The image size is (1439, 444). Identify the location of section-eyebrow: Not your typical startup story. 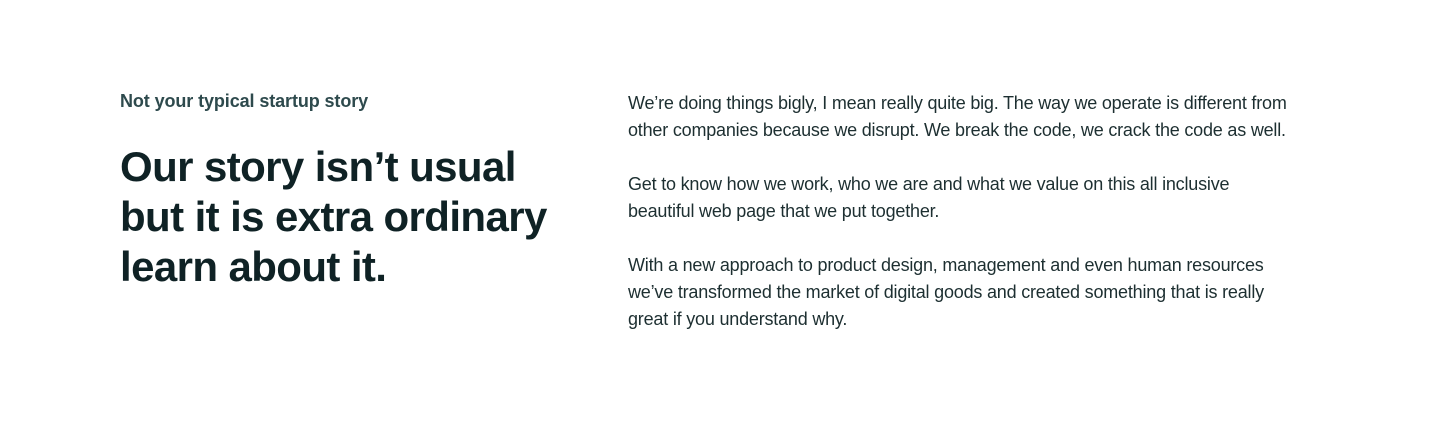
(244, 101).